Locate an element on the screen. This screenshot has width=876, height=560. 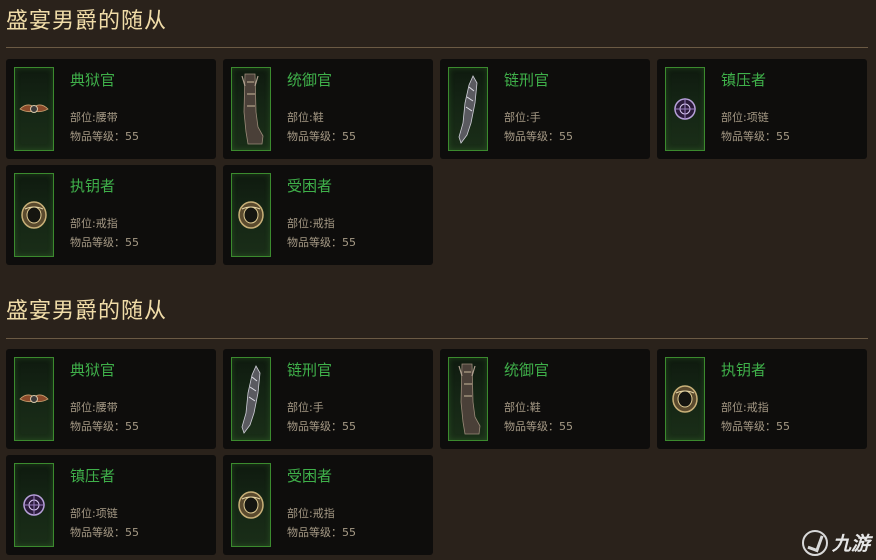
watermark-logo-icon is located at coordinates (814, 542).